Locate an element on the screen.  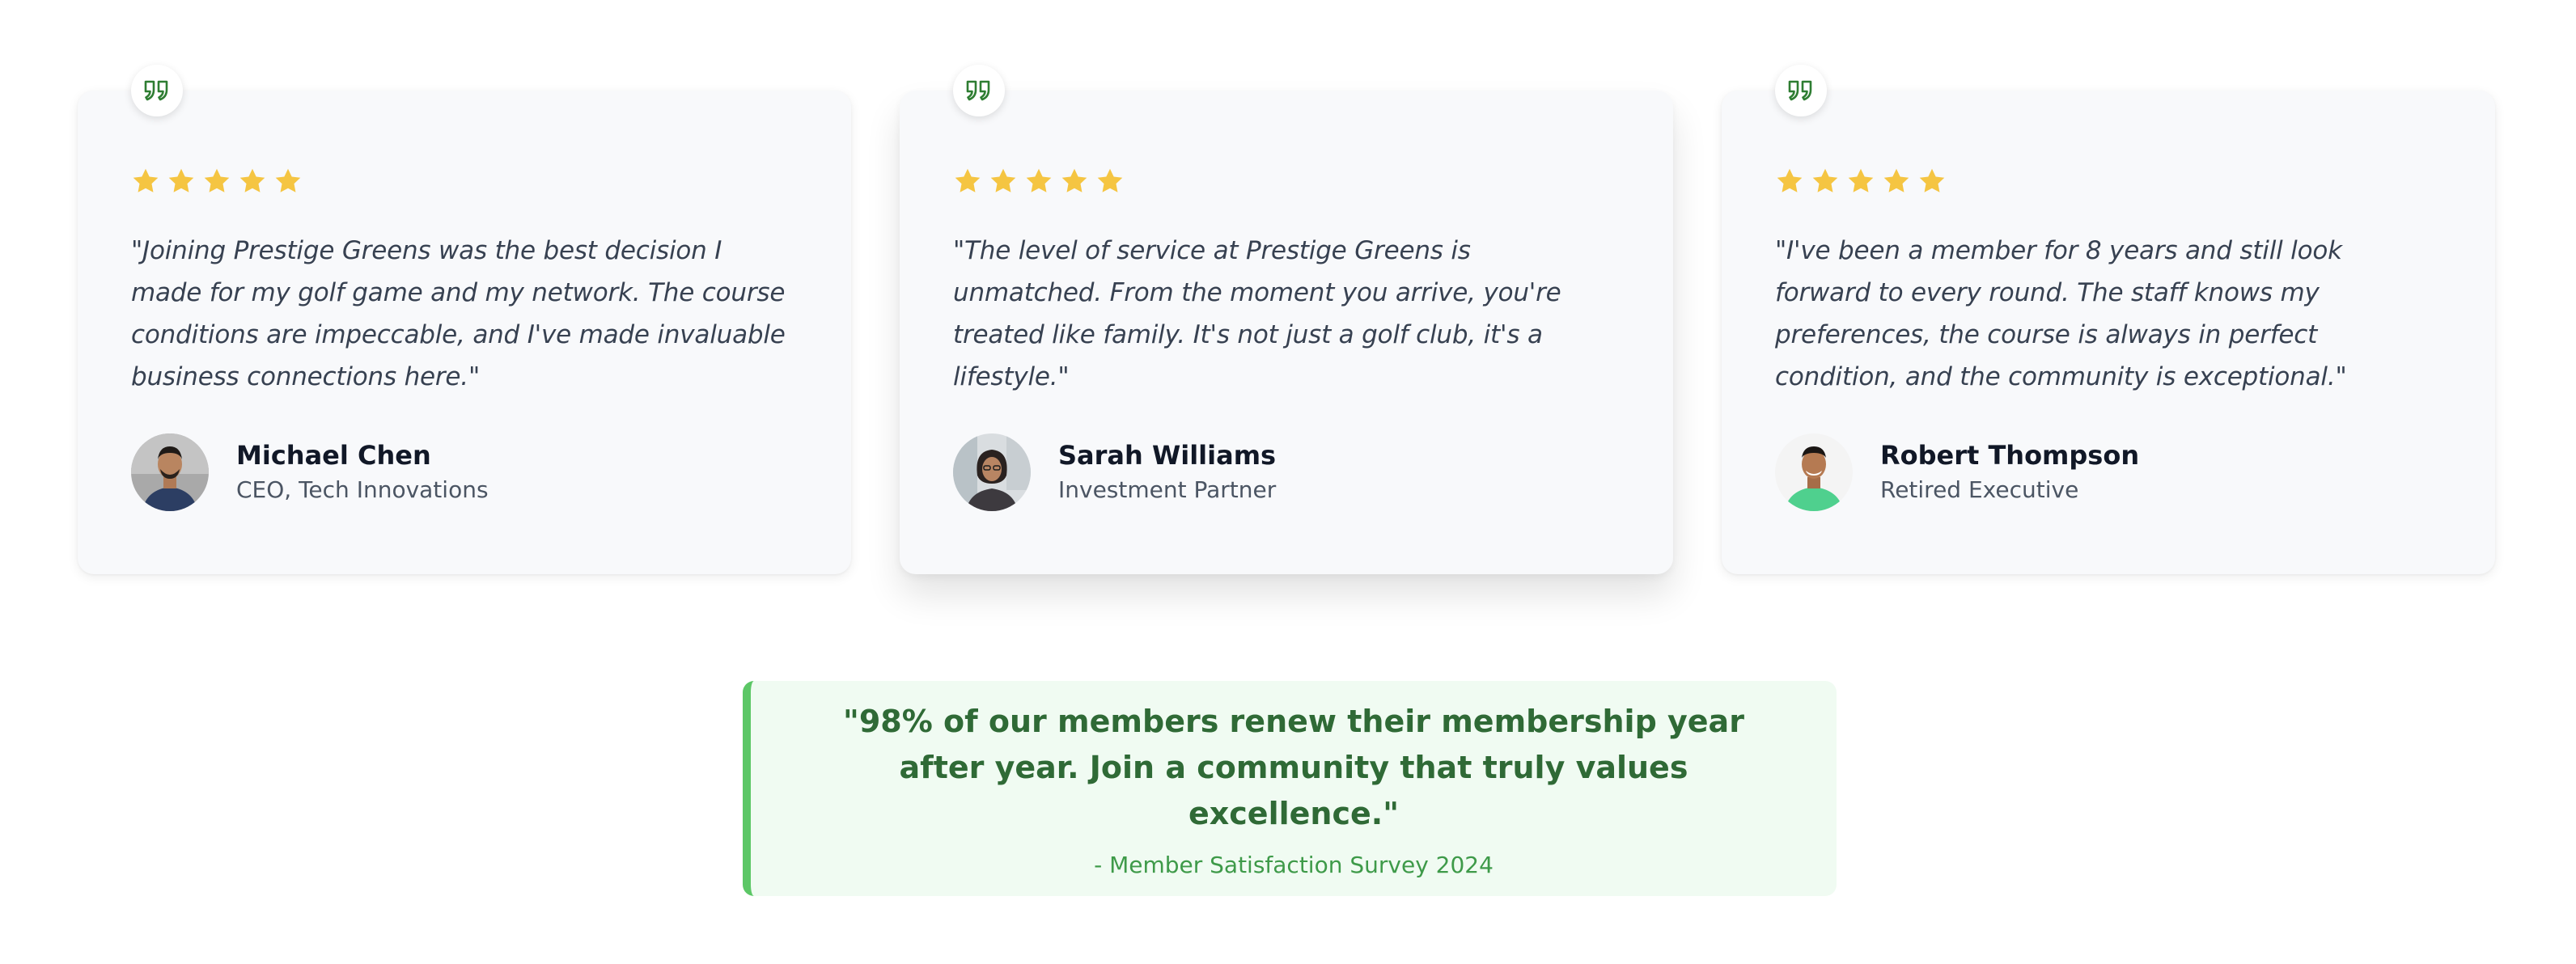
testimonial-author: Sarah Williams Investment Partner is located at coordinates (1287, 472).